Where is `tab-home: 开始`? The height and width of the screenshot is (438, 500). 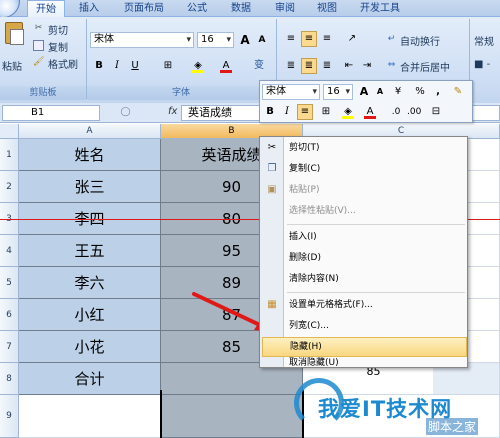 tab-home: 开始 is located at coordinates (46, 9).